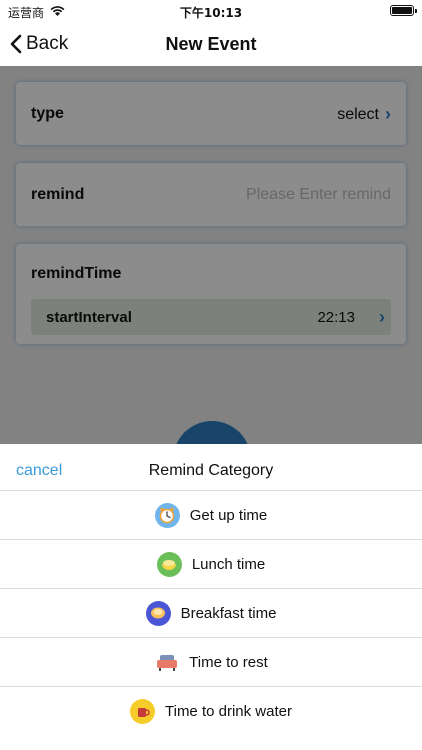 This screenshot has height=750, width=422. I want to click on option-lunch-time: Lunch time, so click(211, 564).